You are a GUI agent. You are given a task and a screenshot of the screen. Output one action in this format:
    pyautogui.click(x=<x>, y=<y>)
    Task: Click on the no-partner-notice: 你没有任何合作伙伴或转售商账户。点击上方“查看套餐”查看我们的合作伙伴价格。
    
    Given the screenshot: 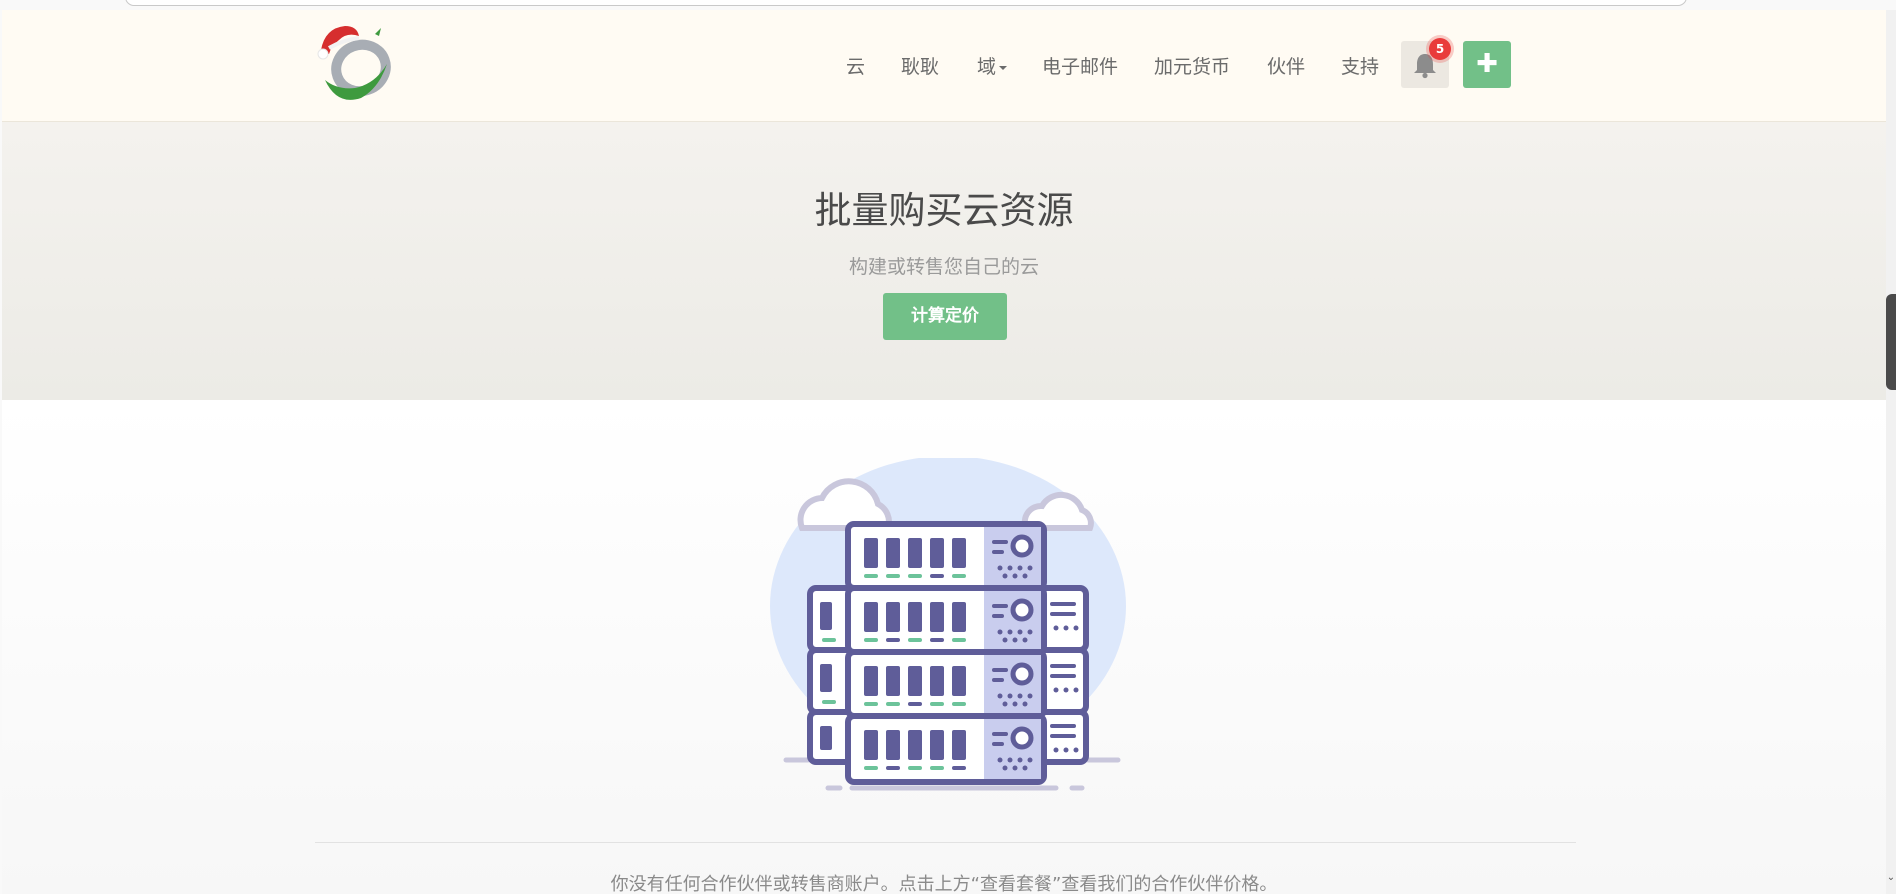 What is the action you would take?
    pyautogui.click(x=944, y=884)
    